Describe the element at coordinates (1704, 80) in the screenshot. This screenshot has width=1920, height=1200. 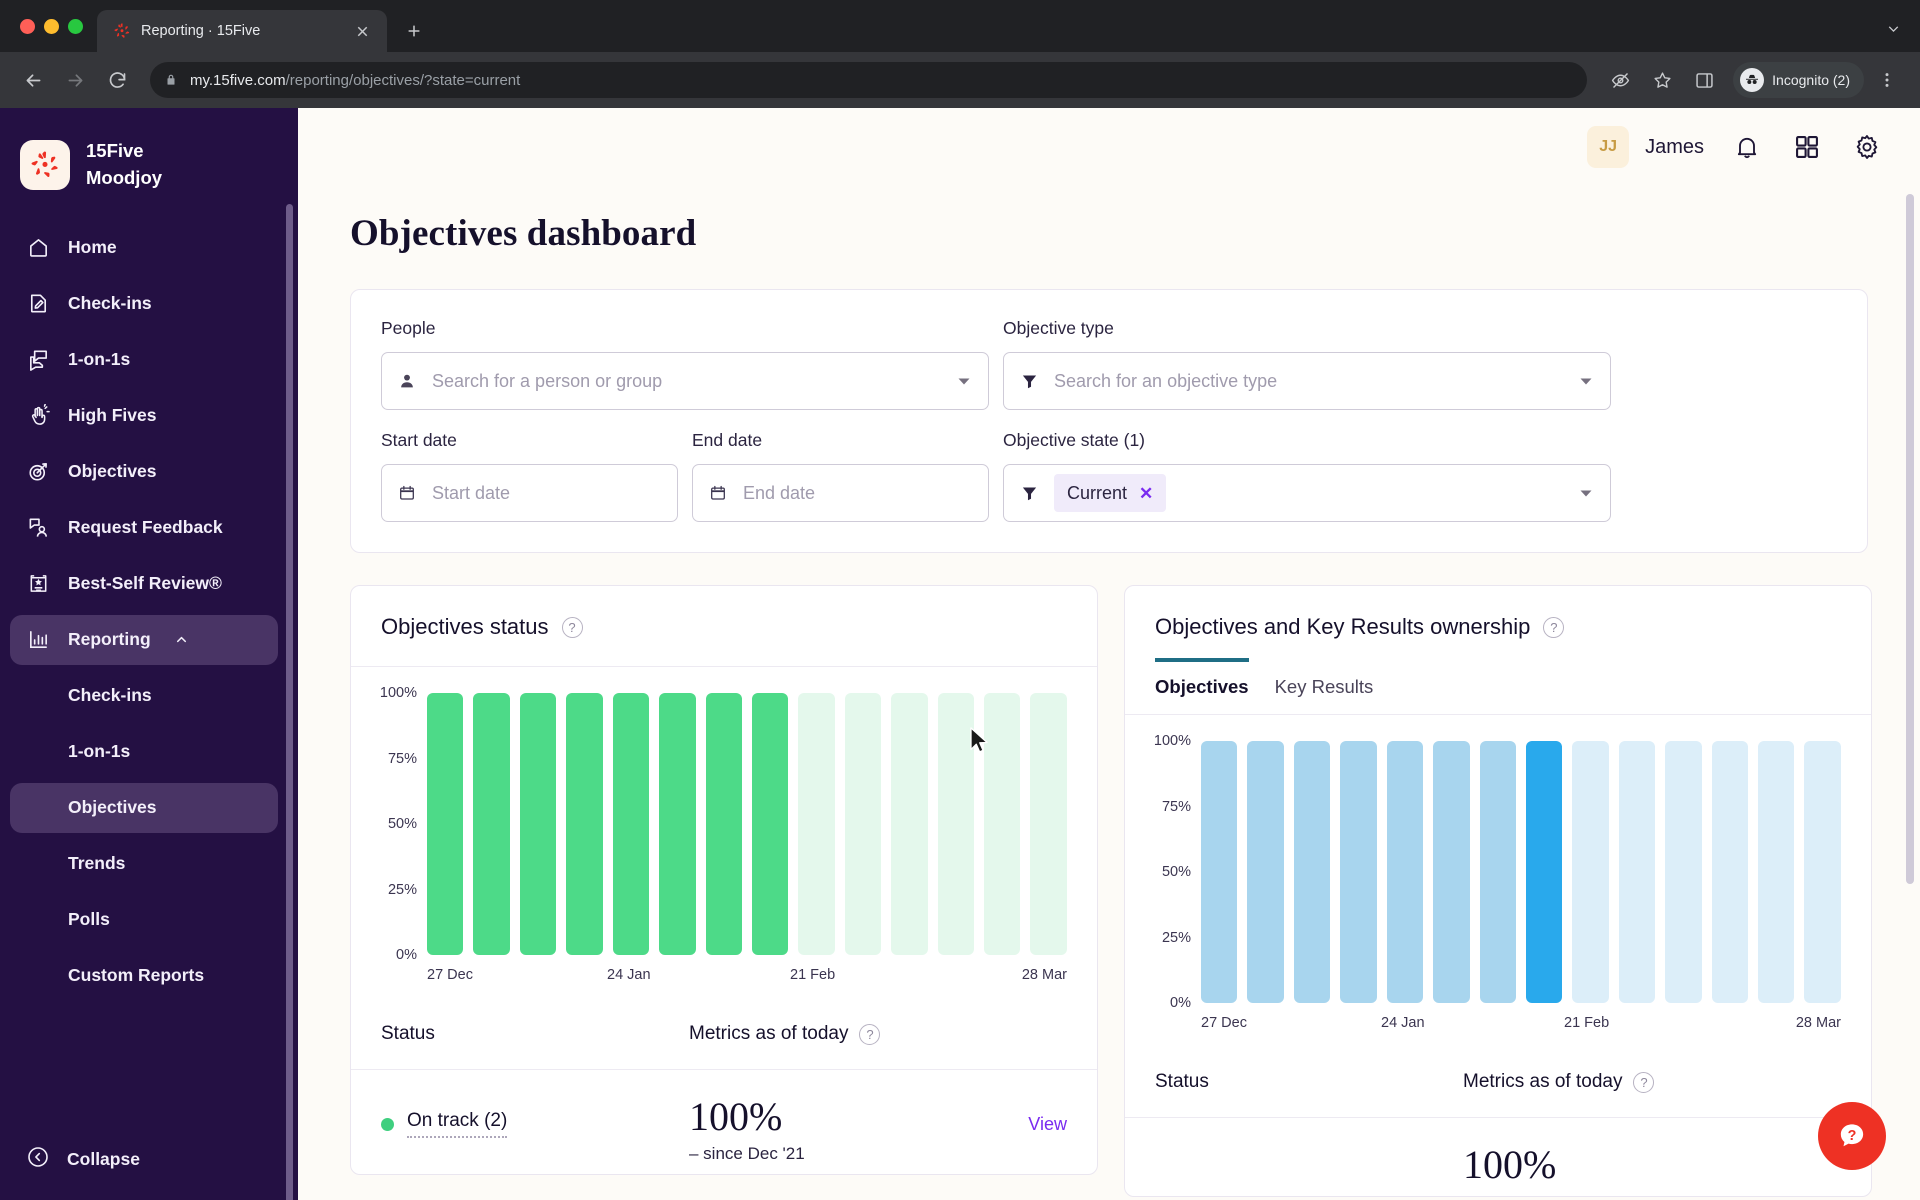
I see `side-panel-icon` at that location.